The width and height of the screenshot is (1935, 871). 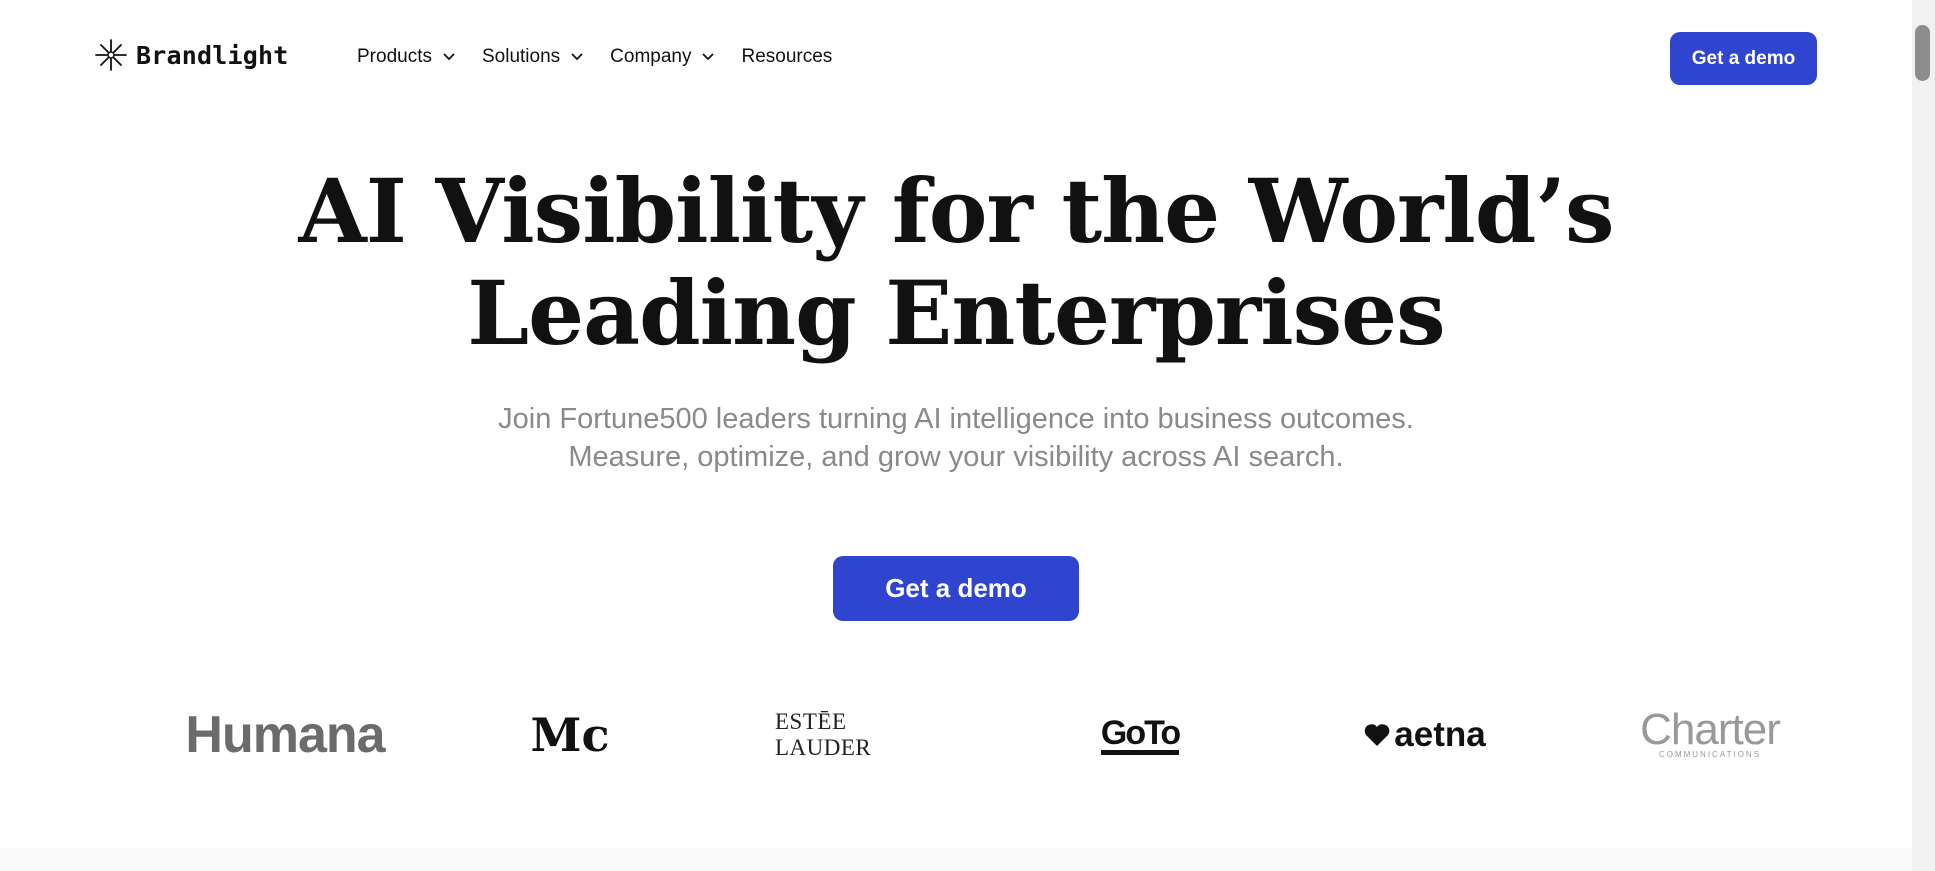 I want to click on charter-logo: Charter COMMUNICATIONS, so click(x=1710, y=735).